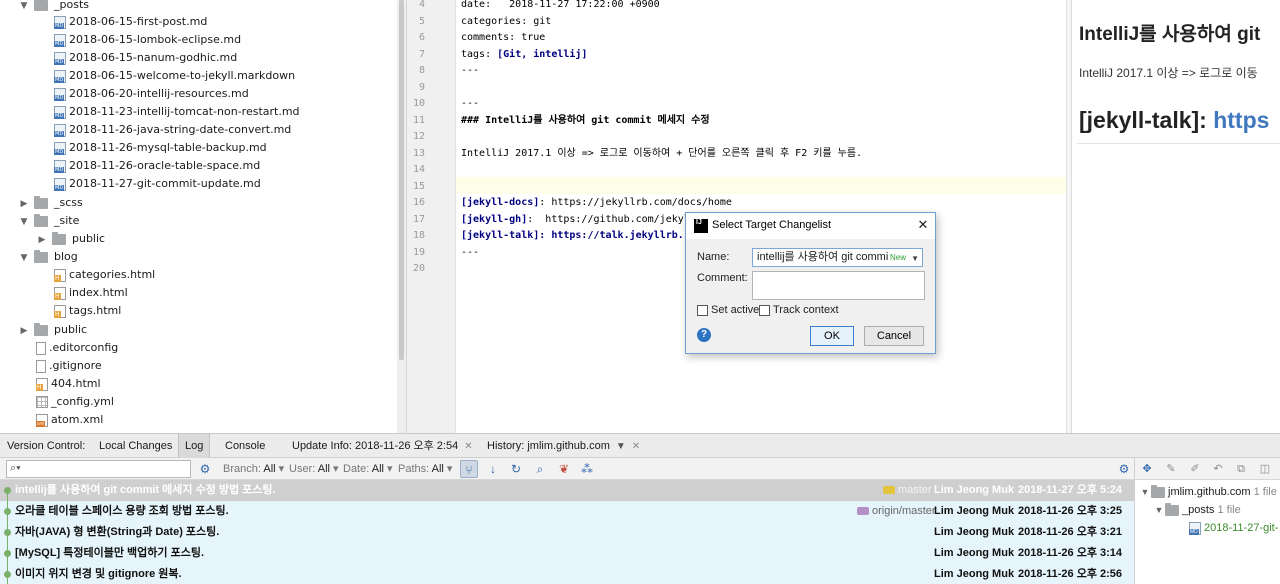 This screenshot has height=584, width=1280. I want to click on track-context-checkbox, so click(764, 310).